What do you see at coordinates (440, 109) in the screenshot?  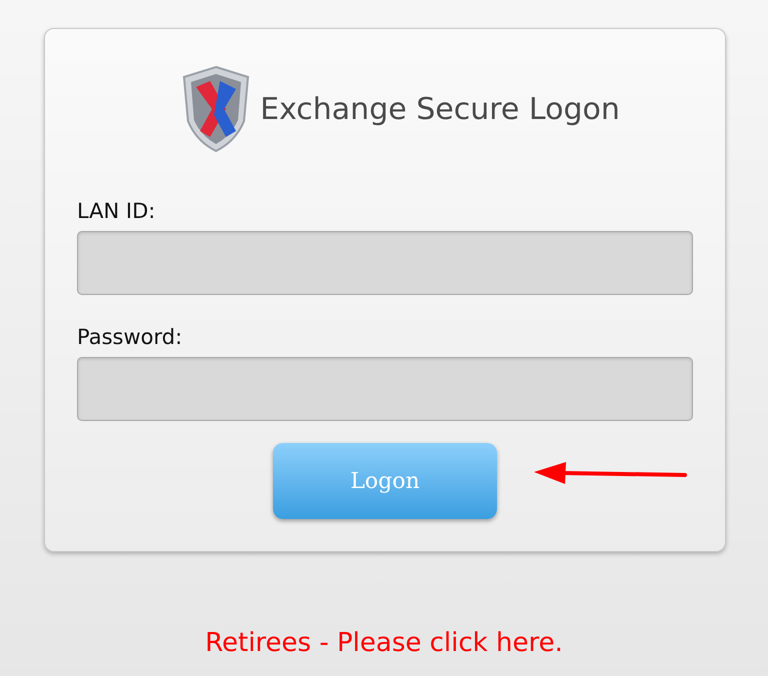 I see `page-title: Exchange Secure Logon` at bounding box center [440, 109].